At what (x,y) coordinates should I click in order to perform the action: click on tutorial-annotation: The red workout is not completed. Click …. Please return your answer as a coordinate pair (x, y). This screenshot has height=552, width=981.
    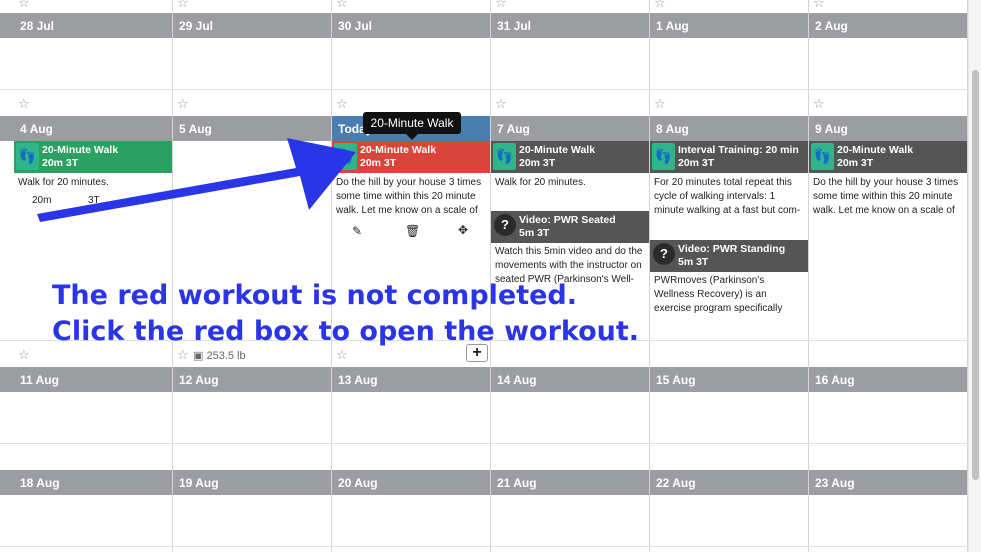
    Looking at the image, I should click on (345, 314).